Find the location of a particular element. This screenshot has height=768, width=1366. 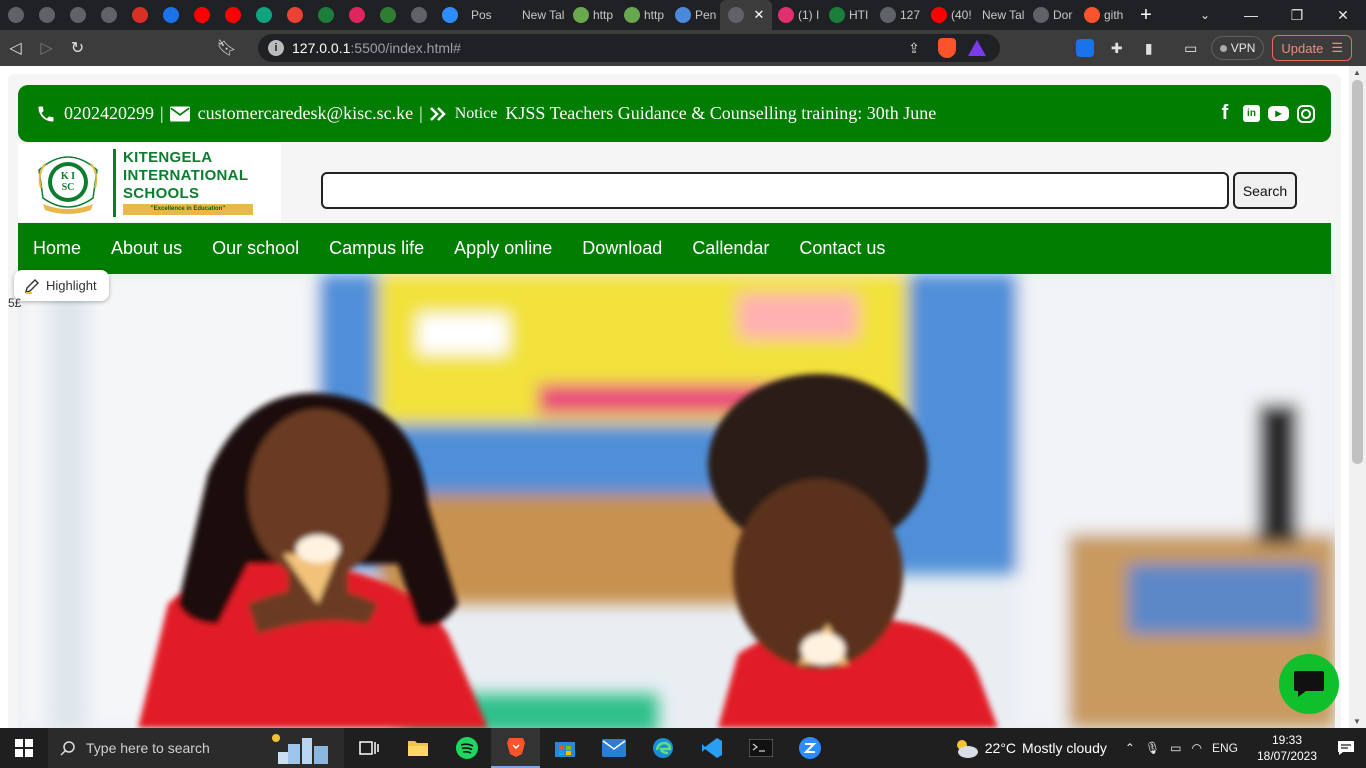

search-highlight-city-icon is located at coordinates (300, 749).